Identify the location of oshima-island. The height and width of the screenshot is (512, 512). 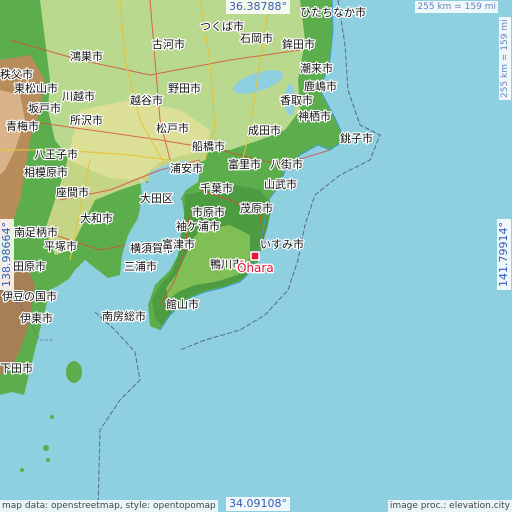
(74, 372).